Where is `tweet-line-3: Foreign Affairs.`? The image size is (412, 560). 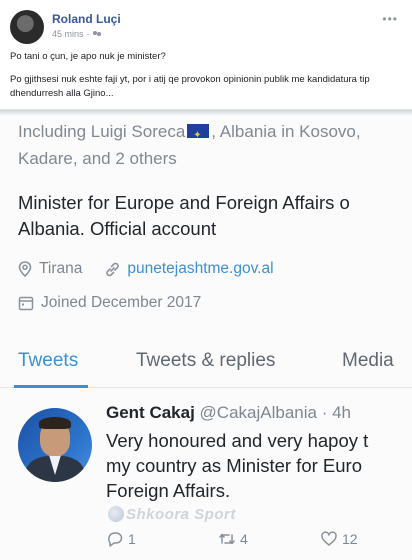
tweet-line-3: Foreign Affairs. is located at coordinates (168, 490).